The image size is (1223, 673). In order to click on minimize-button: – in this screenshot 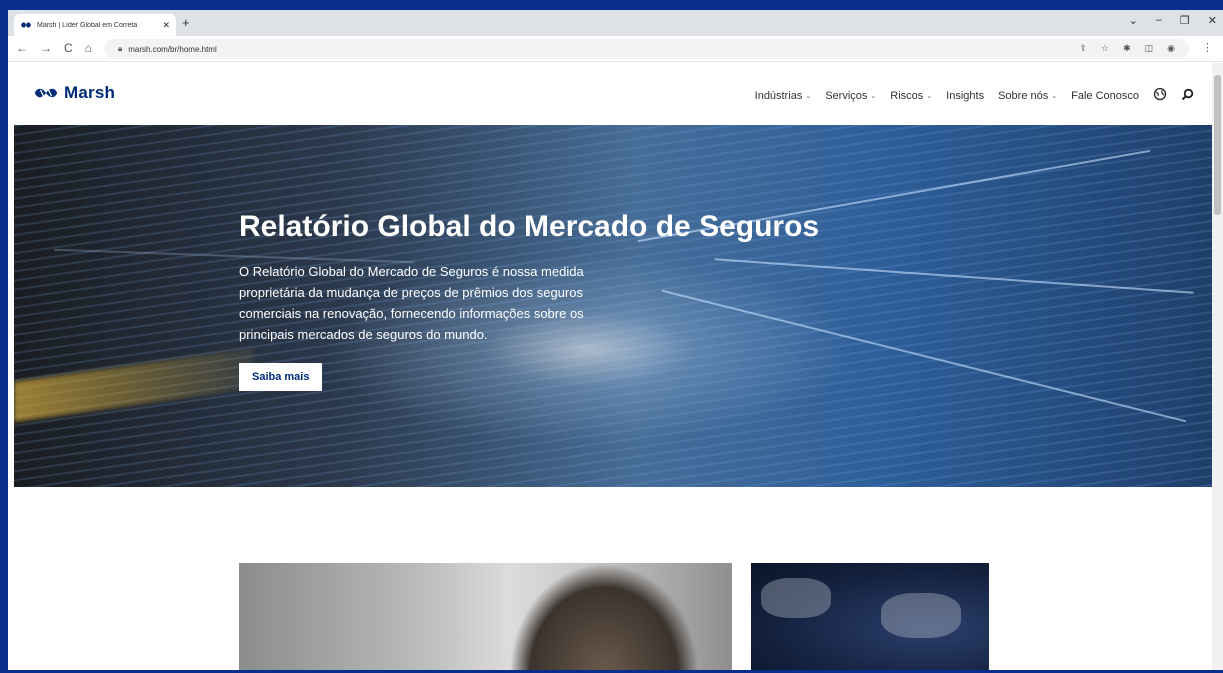, I will do `click(1159, 20)`.